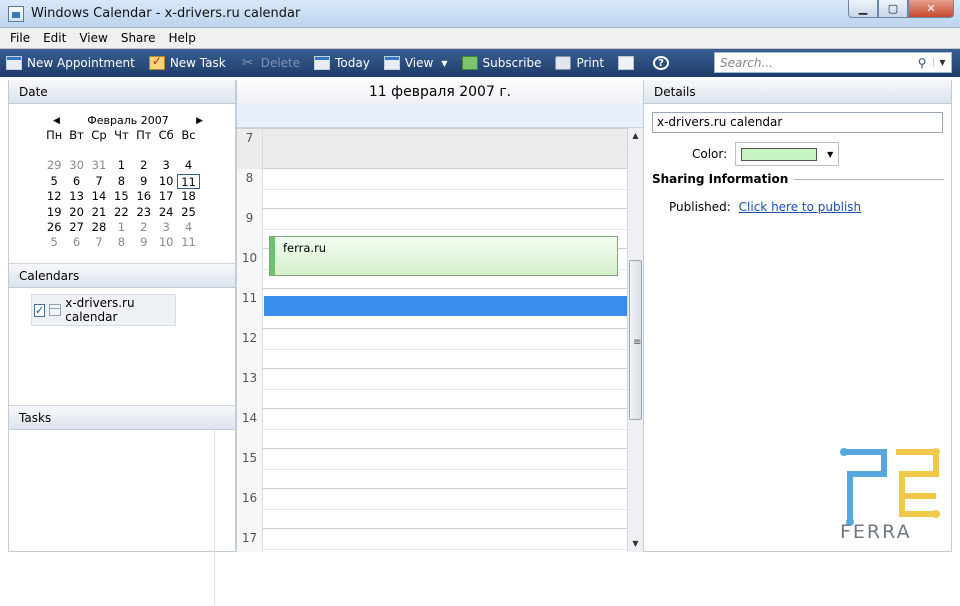 This screenshot has width=960, height=606. What do you see at coordinates (433, 148) in the screenshot?
I see `hour-row: 7` at bounding box center [433, 148].